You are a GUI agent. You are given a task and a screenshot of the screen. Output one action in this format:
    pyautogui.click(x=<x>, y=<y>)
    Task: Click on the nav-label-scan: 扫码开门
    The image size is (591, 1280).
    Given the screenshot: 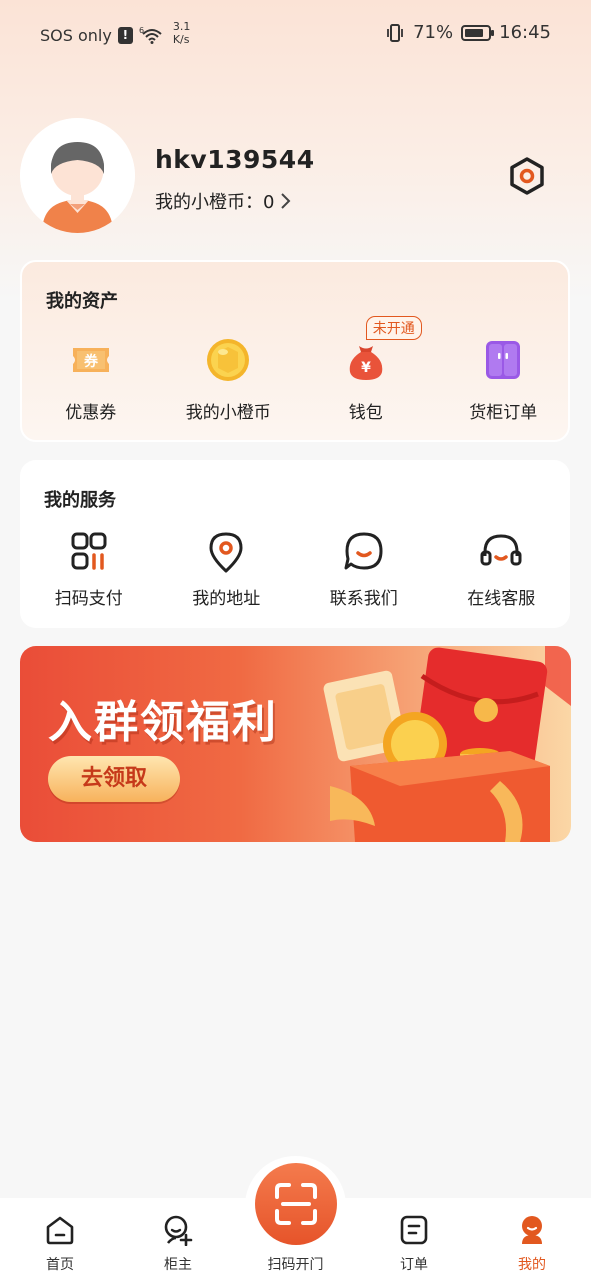 What is the action you would take?
    pyautogui.click(x=295, y=1265)
    